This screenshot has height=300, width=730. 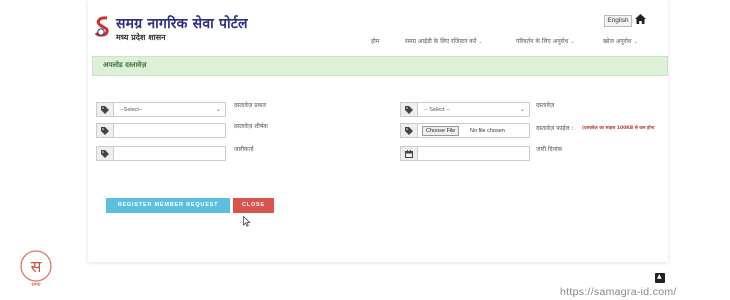 What do you see at coordinates (169, 109) in the screenshot?
I see `doc-category-select: --Select-- ⌄` at bounding box center [169, 109].